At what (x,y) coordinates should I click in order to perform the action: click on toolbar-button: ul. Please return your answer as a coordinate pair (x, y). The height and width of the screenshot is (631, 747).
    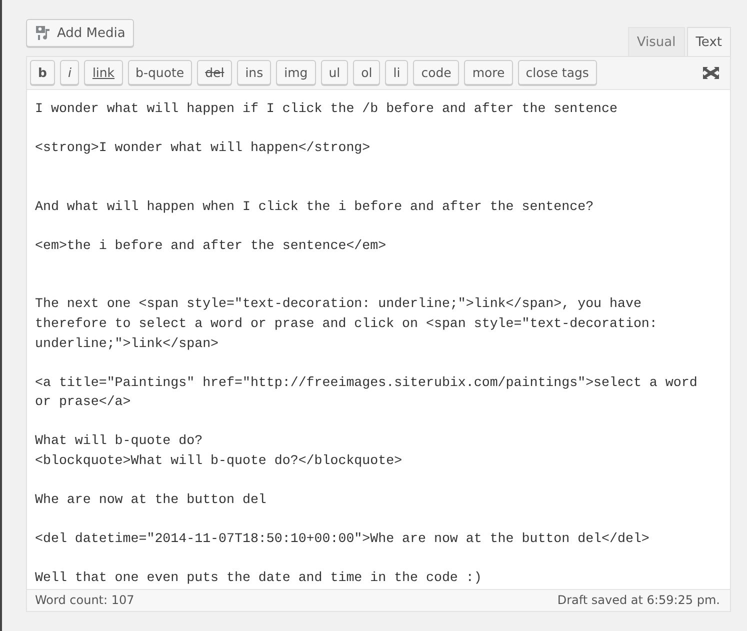
    Looking at the image, I should click on (334, 72).